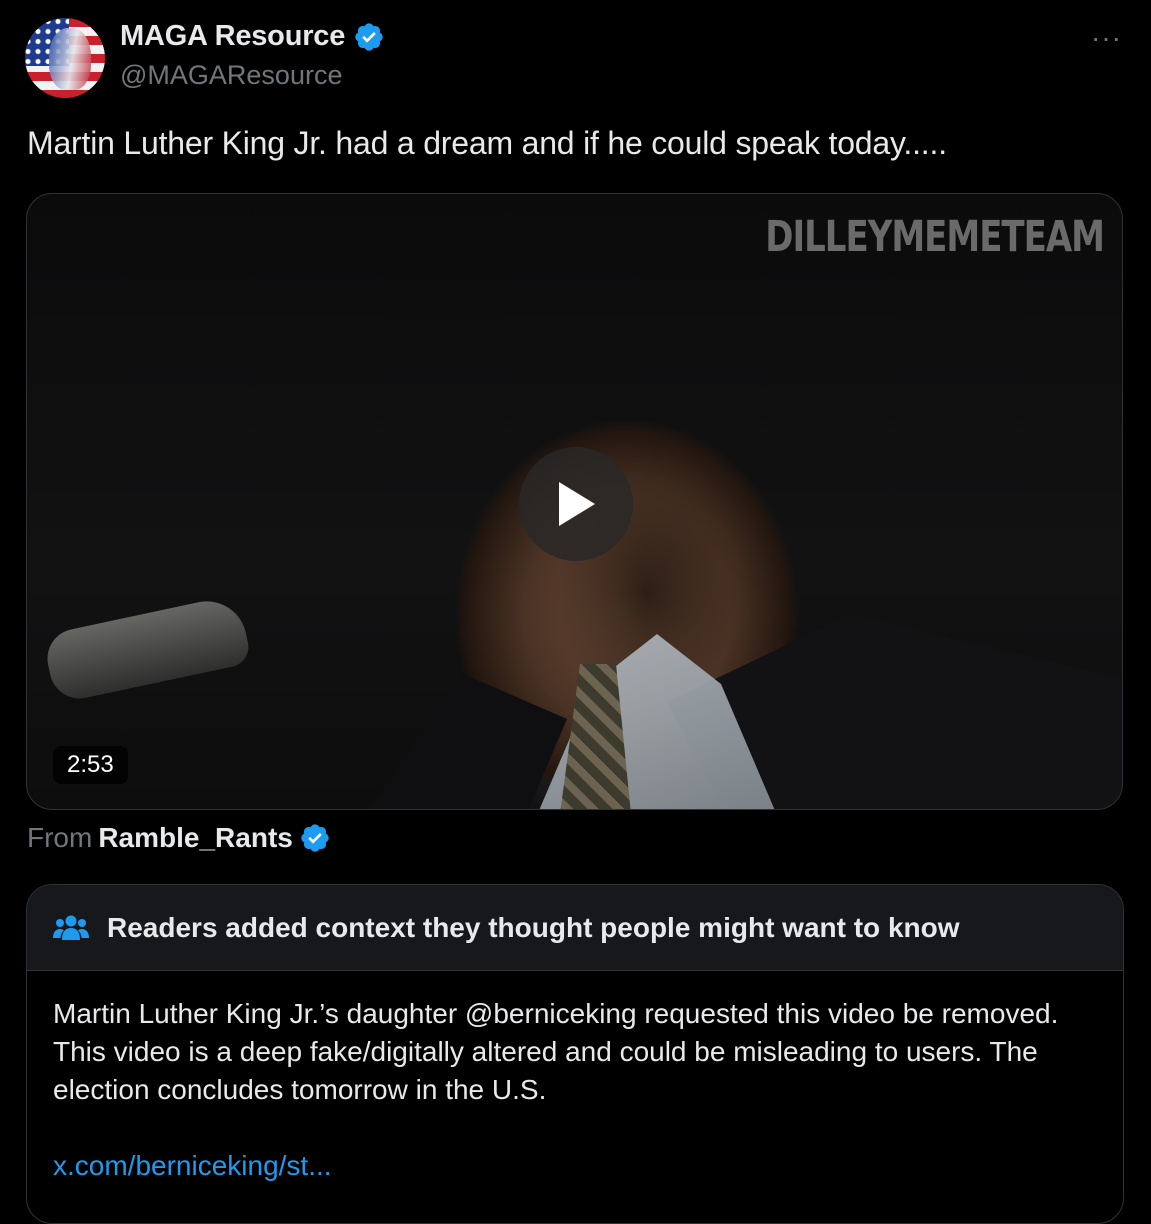 This screenshot has height=1224, width=1151. I want to click on play-button, so click(576, 504).